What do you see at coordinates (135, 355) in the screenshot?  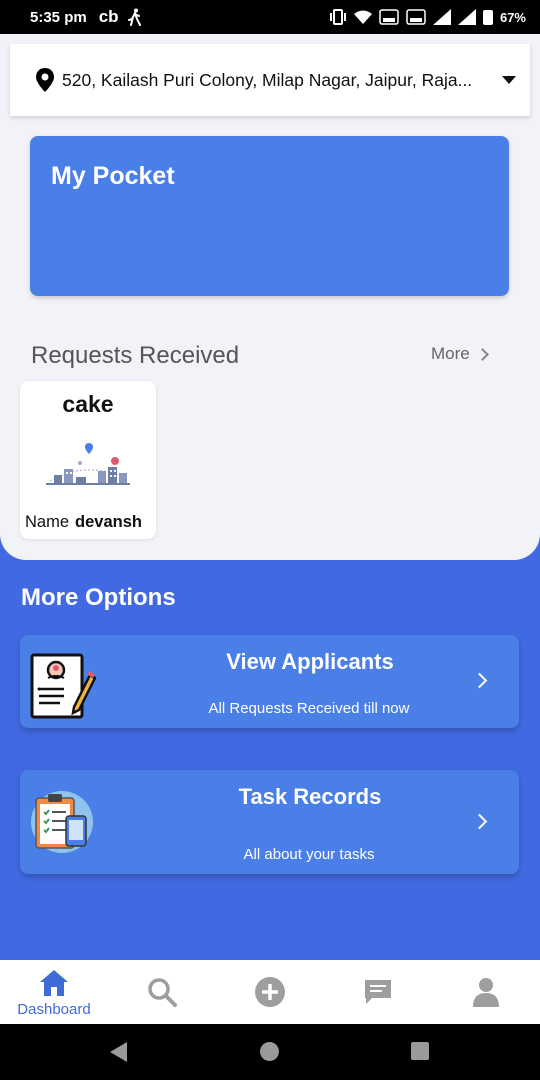 I see `requests-section-title: Requests Received` at bounding box center [135, 355].